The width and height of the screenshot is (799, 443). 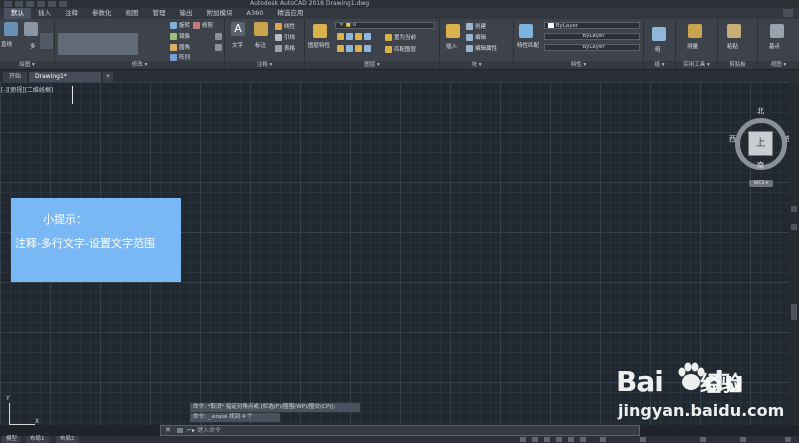 I want to click on layer-properties-button: 图层特性, so click(x=320, y=46).